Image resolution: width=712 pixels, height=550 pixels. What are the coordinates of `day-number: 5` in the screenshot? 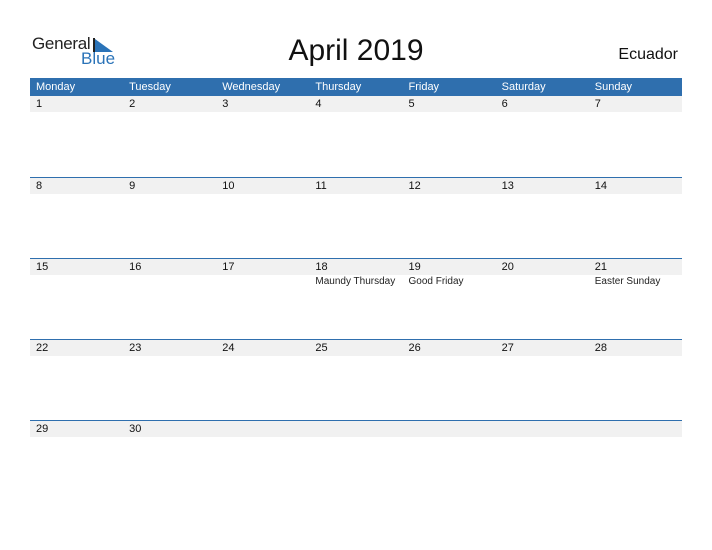 It's located at (449, 104).